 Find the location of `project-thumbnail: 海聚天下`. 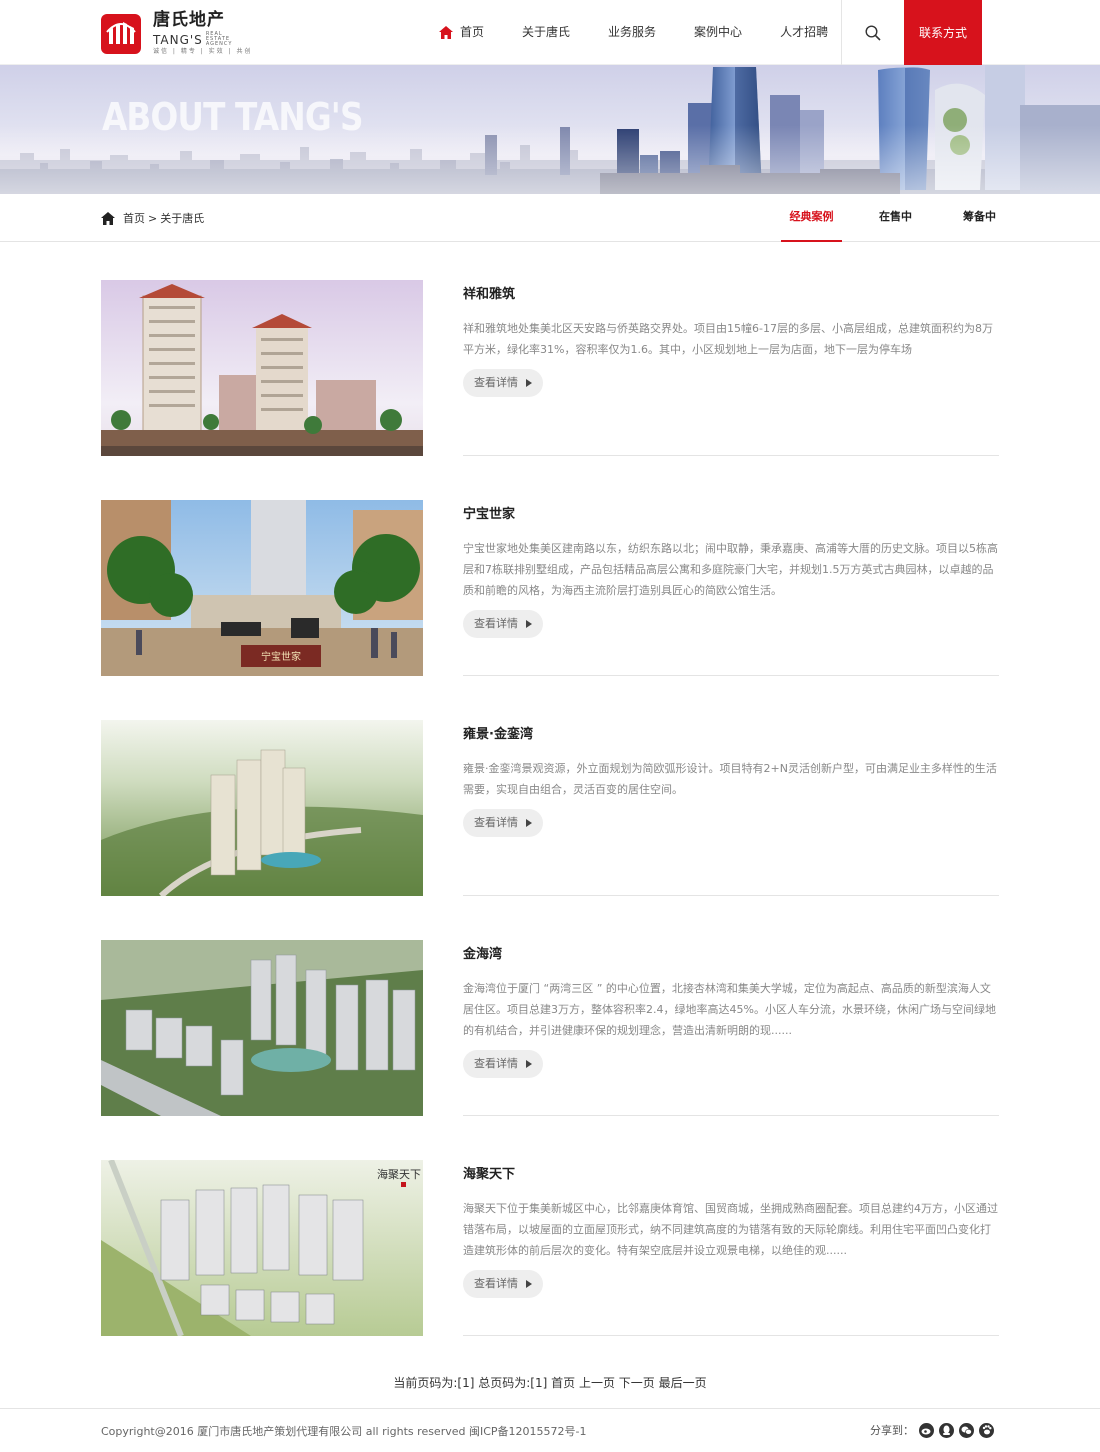

project-thumbnail: 海聚天下 is located at coordinates (262, 1248).